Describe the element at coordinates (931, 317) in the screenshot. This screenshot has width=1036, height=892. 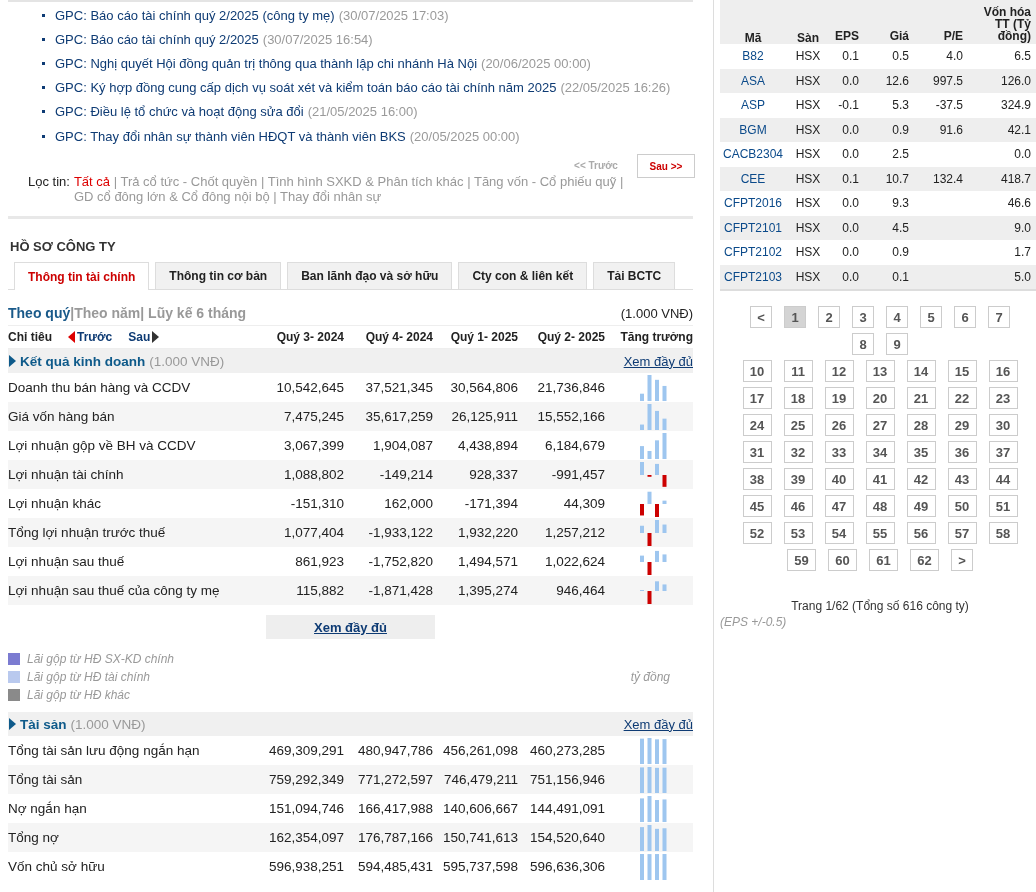
I see `page-button: 5` at that location.